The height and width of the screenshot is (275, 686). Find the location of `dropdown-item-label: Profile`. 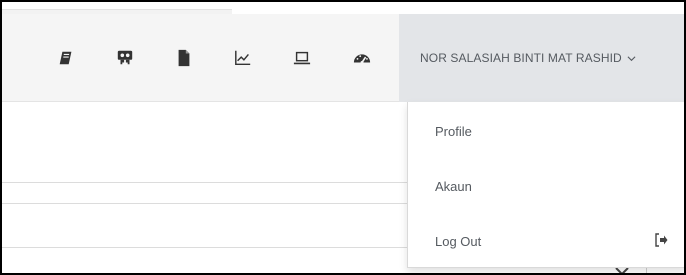

dropdown-item-label: Profile is located at coordinates (453, 131).